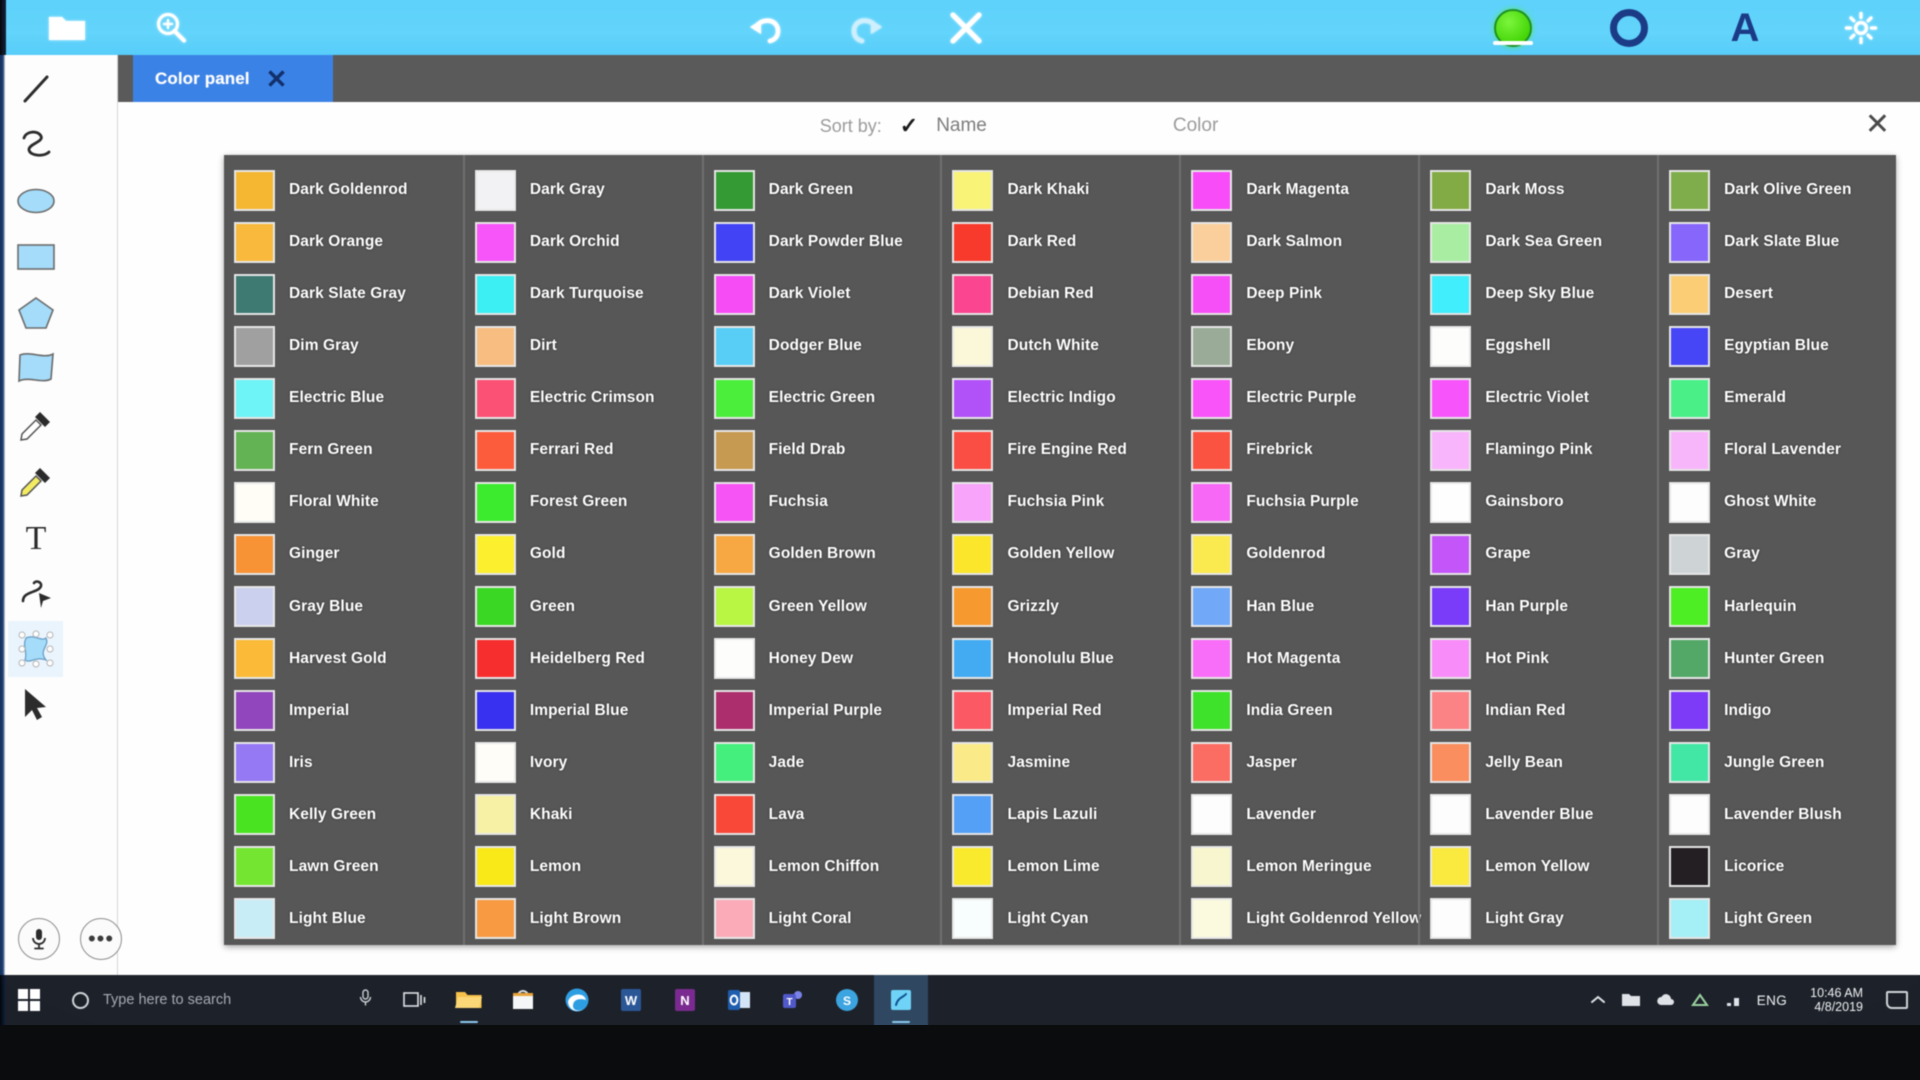 This screenshot has height=1080, width=1920. I want to click on color-swatch-item: Dark Goldenrod, so click(343, 190).